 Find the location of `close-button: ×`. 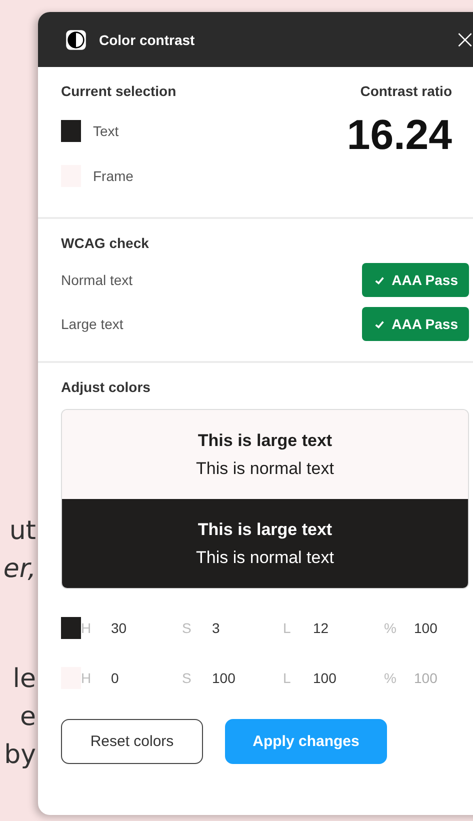

close-button: × is located at coordinates (461, 39).